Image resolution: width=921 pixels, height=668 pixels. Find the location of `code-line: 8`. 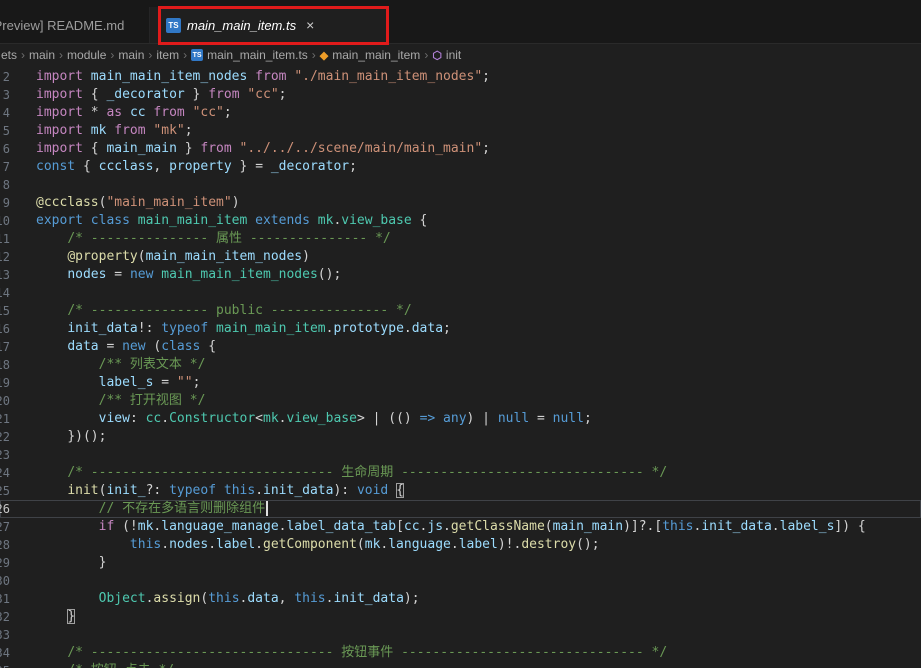

code-line: 8 is located at coordinates (460, 185).